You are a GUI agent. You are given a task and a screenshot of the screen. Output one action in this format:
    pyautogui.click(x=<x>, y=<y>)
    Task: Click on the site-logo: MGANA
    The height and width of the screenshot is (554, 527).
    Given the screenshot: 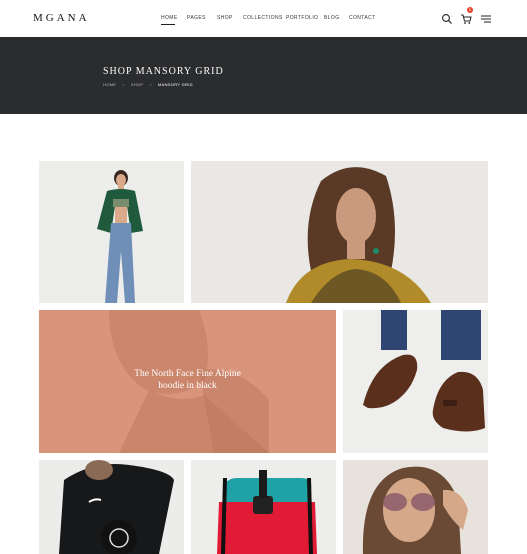 What is the action you would take?
    pyautogui.click(x=61, y=18)
    